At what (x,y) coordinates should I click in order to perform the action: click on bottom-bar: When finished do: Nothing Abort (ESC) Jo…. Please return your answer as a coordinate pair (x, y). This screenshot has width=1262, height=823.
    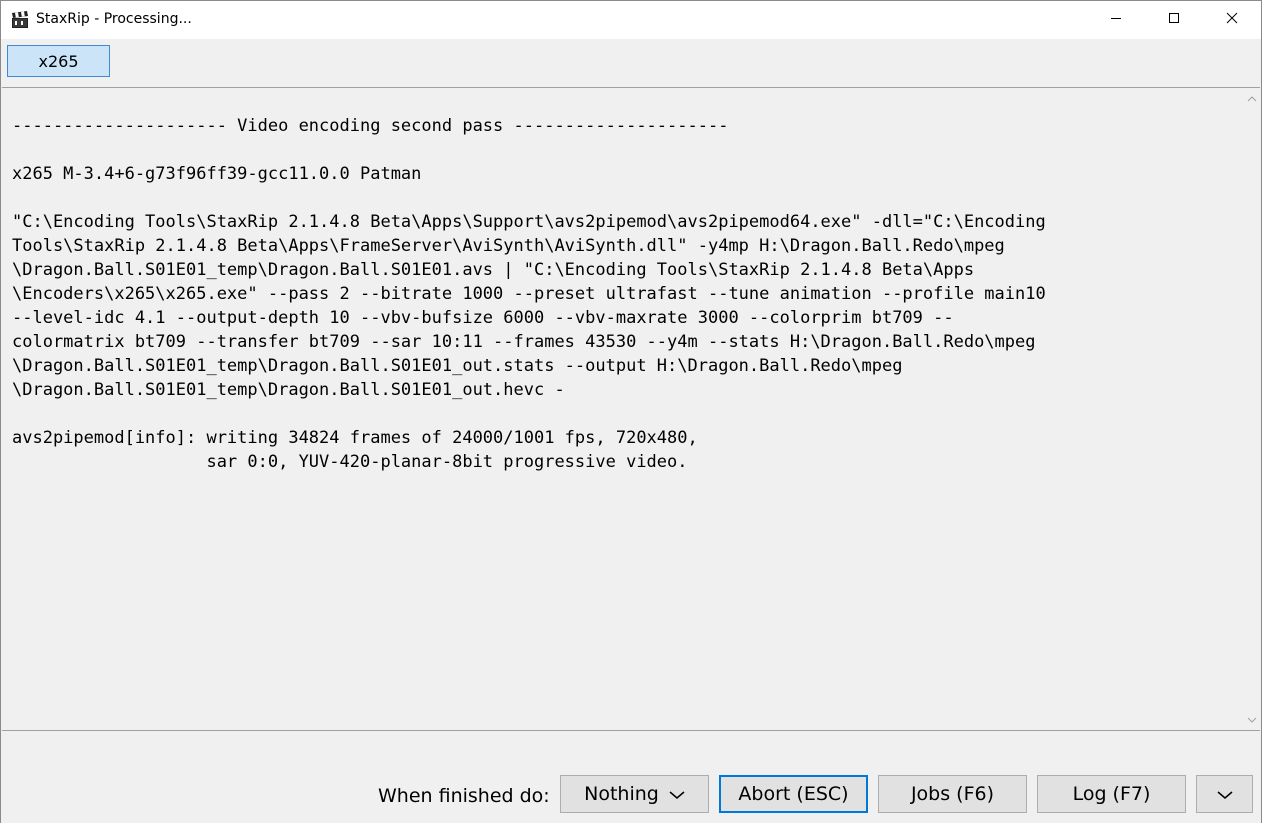
    Looking at the image, I should click on (631, 777).